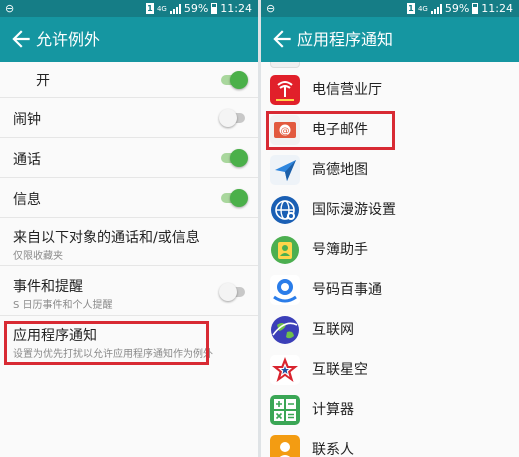 The image size is (519, 457). What do you see at coordinates (233, 118) in the screenshot?
I see `alarm-toggle` at bounding box center [233, 118].